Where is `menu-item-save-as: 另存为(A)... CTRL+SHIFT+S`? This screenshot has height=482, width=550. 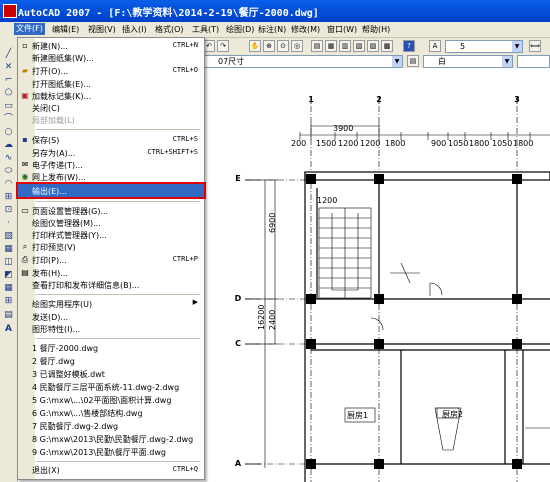 menu-item-save-as: 另存为(A)... CTRL+SHIFT+S is located at coordinates (111, 153).